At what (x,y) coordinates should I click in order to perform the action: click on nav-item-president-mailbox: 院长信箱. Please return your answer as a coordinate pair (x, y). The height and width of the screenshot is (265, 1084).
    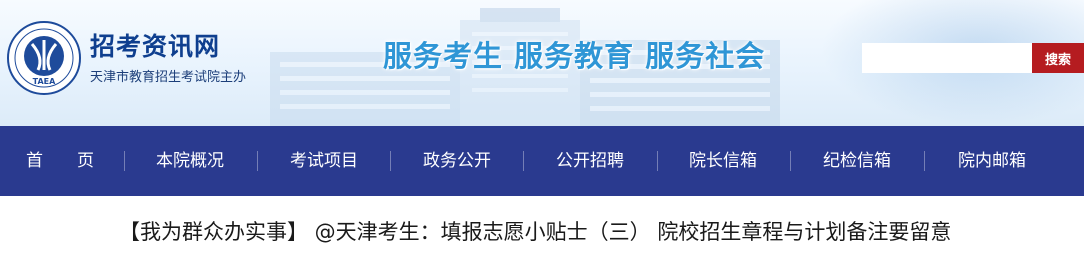
    Looking at the image, I should click on (723, 161).